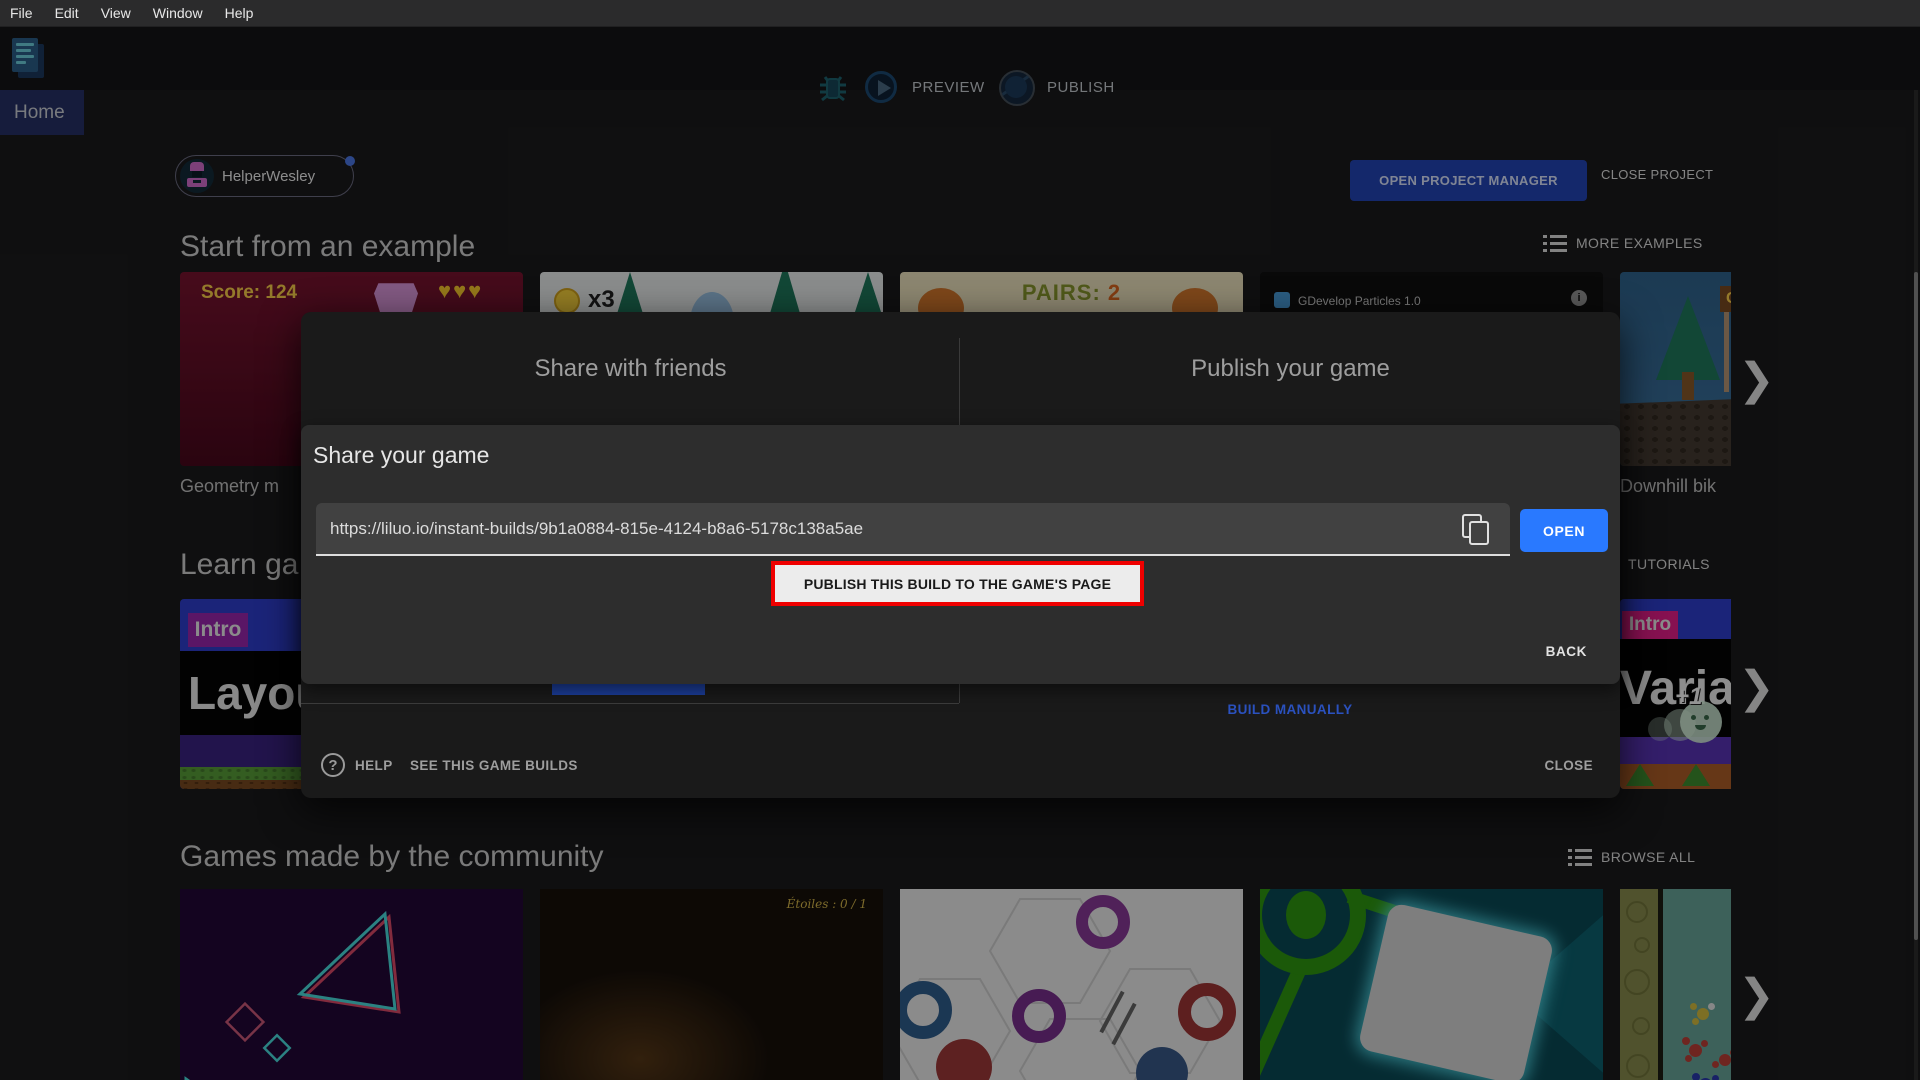 This screenshot has width=1920, height=1080. What do you see at coordinates (374, 765) in the screenshot?
I see `help-link: HELP` at bounding box center [374, 765].